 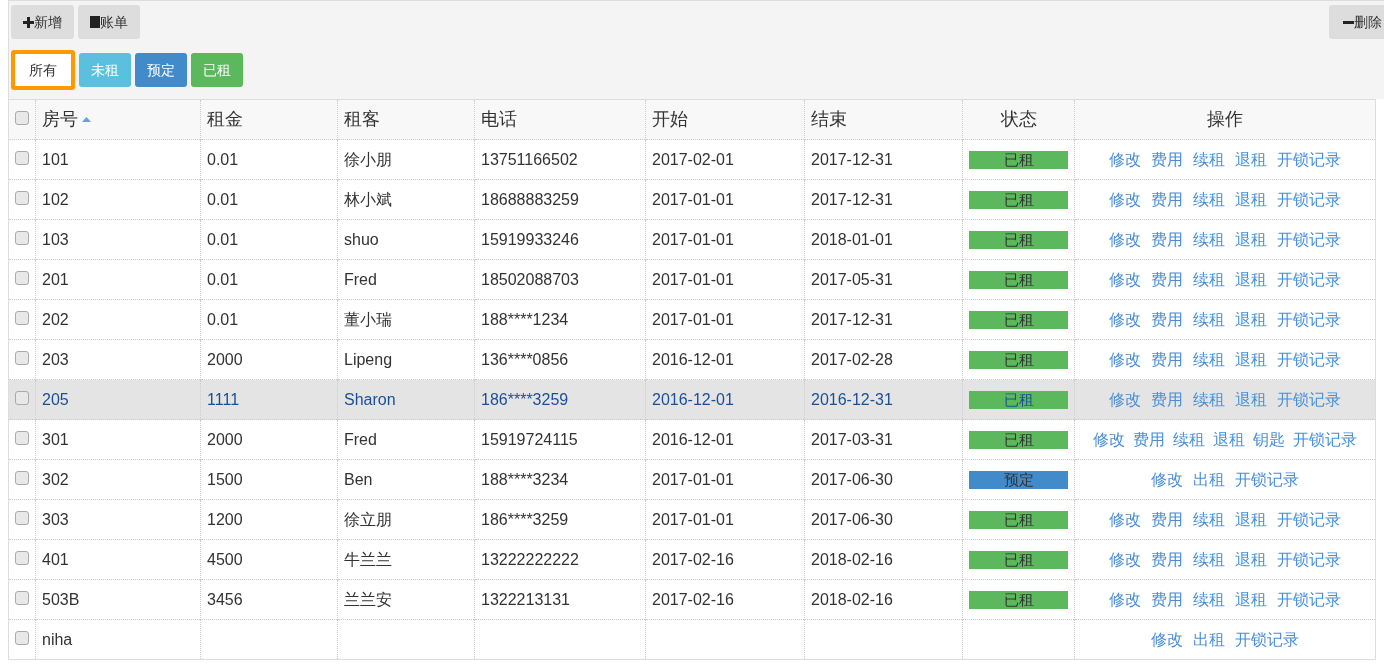 I want to click on action-link: 钥匙, so click(x=1269, y=439).